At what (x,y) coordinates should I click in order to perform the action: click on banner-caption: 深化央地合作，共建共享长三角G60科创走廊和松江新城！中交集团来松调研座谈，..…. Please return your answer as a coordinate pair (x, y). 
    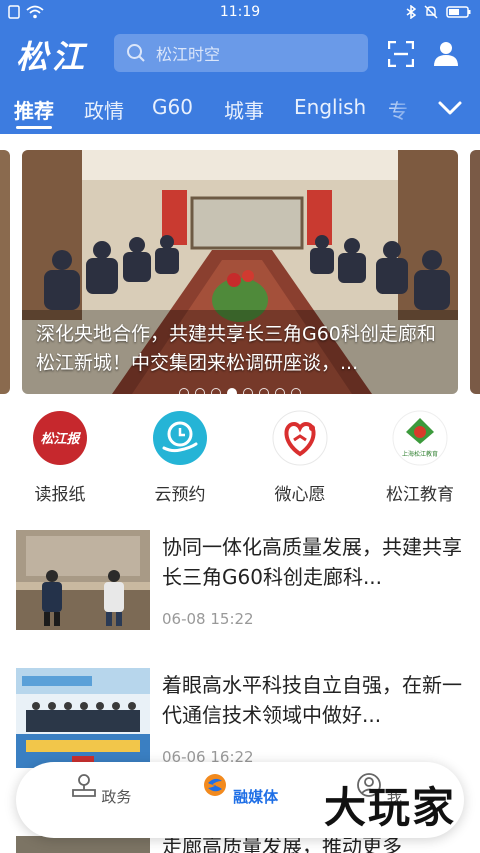
    Looking at the image, I should click on (236, 348).